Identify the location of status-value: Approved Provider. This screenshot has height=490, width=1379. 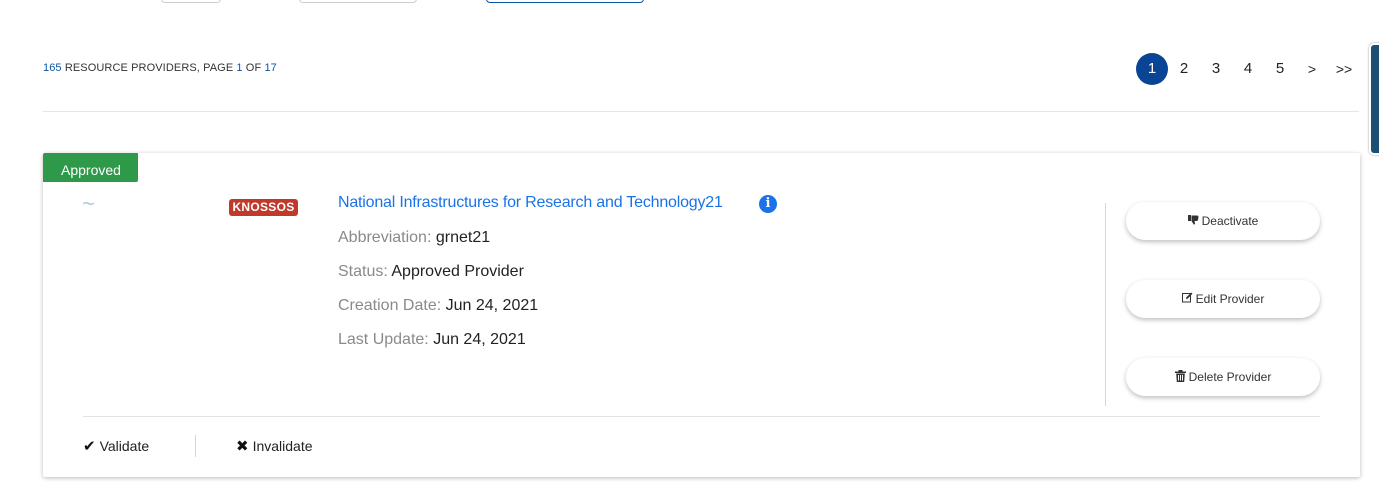
(457, 271).